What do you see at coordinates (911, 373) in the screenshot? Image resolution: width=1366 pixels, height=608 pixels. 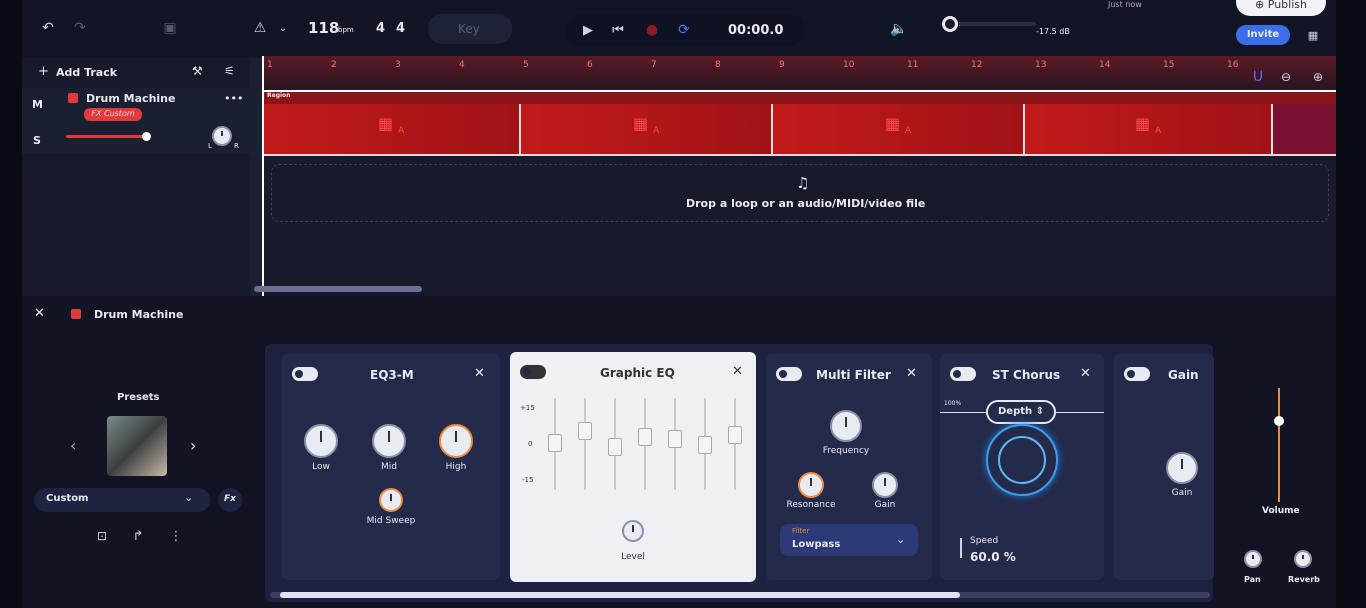 I see `multi-filter-close-icon: ✕` at bounding box center [911, 373].